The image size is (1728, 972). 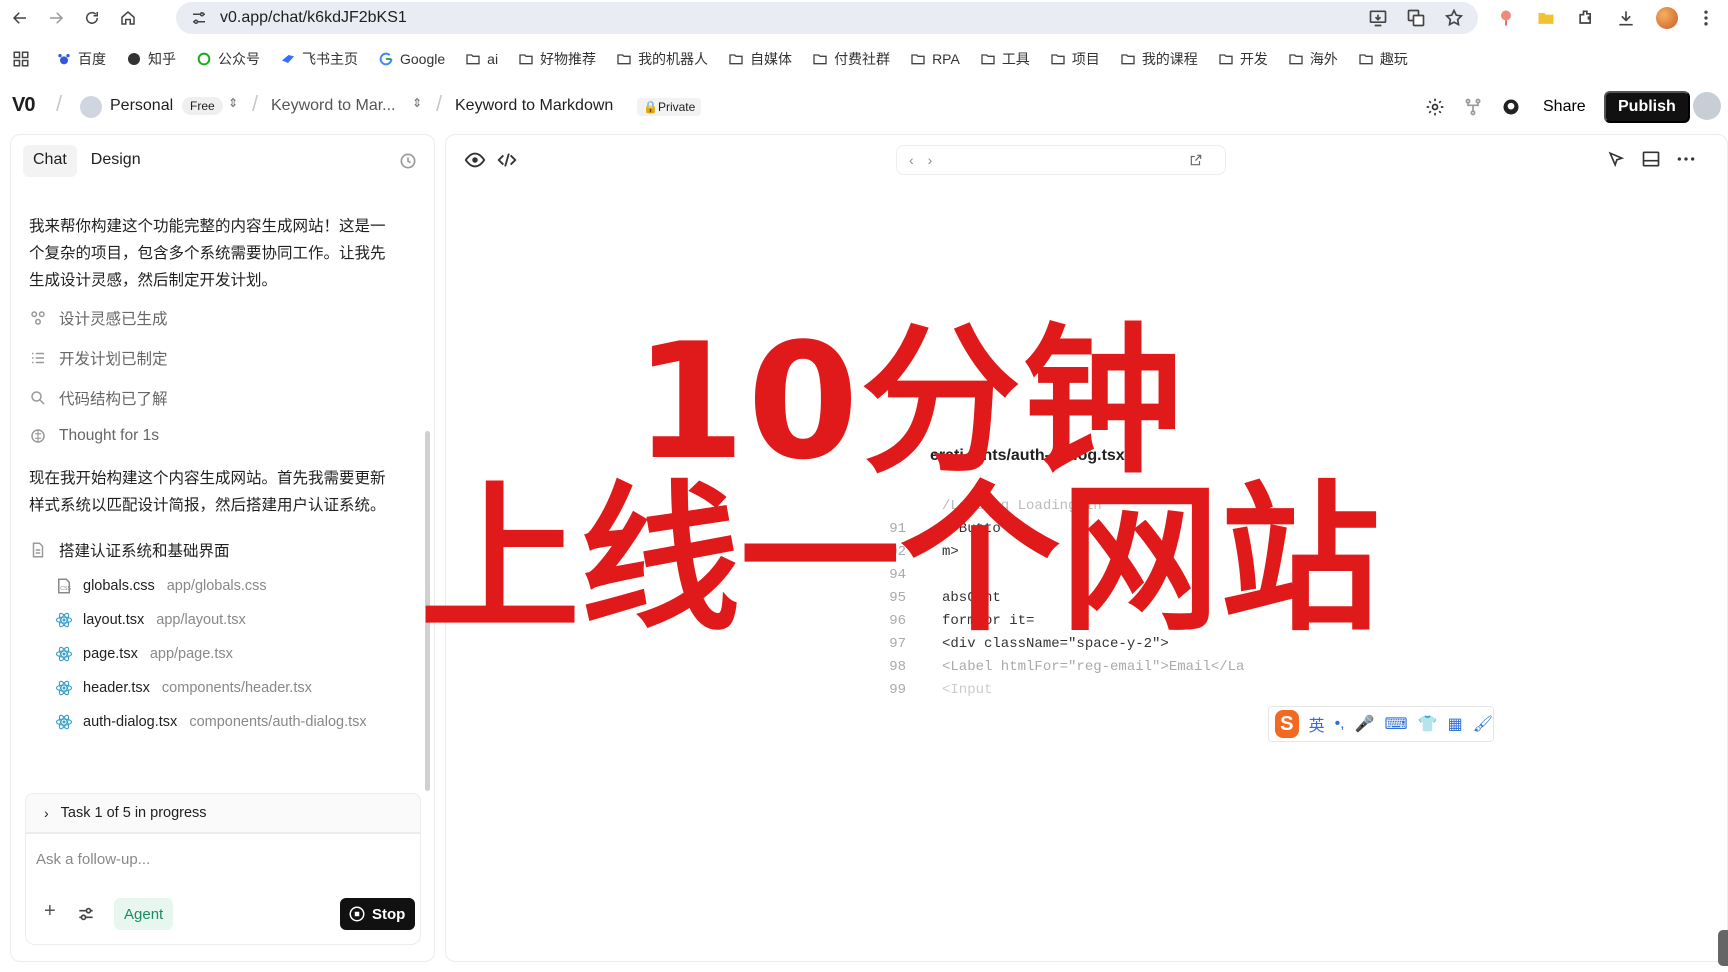 What do you see at coordinates (1428, 724) in the screenshot?
I see `skin-icon: 👕` at bounding box center [1428, 724].